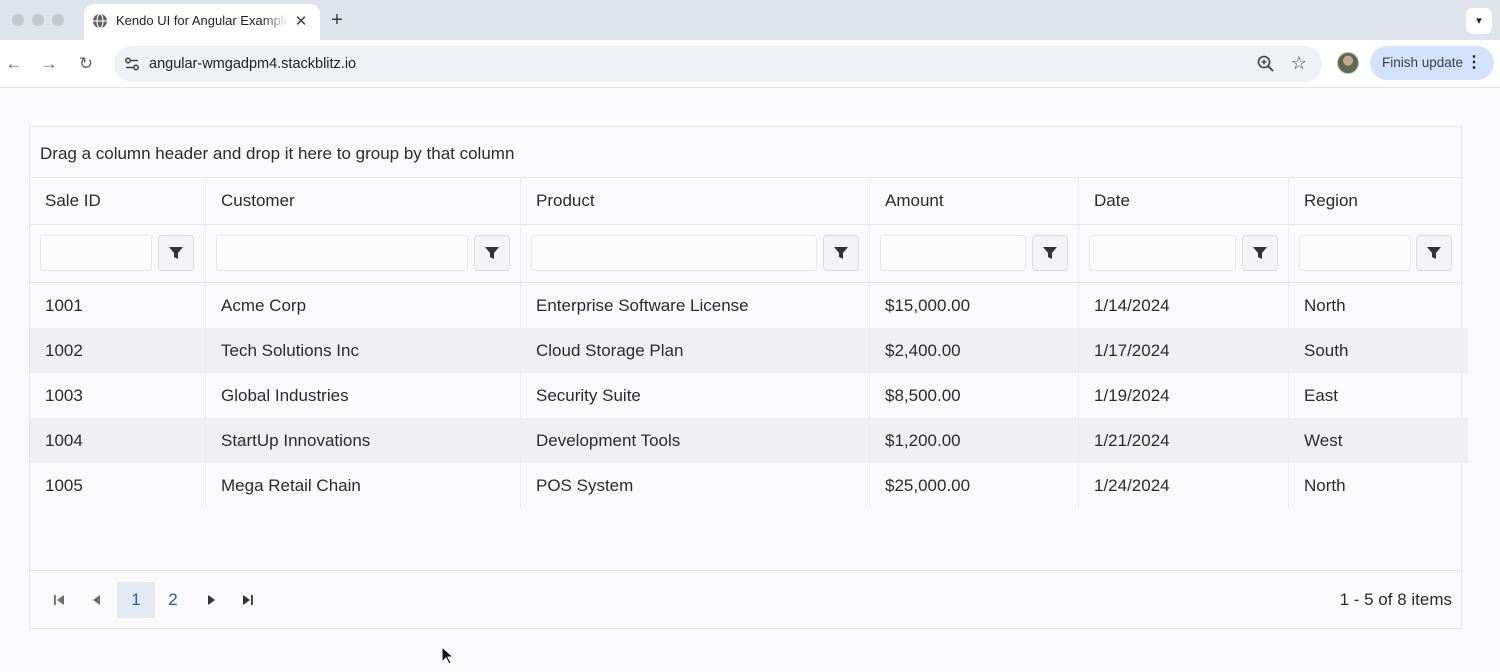 The height and width of the screenshot is (672, 1500). Describe the element at coordinates (1162, 253) in the screenshot. I see `filter-input-date` at that location.